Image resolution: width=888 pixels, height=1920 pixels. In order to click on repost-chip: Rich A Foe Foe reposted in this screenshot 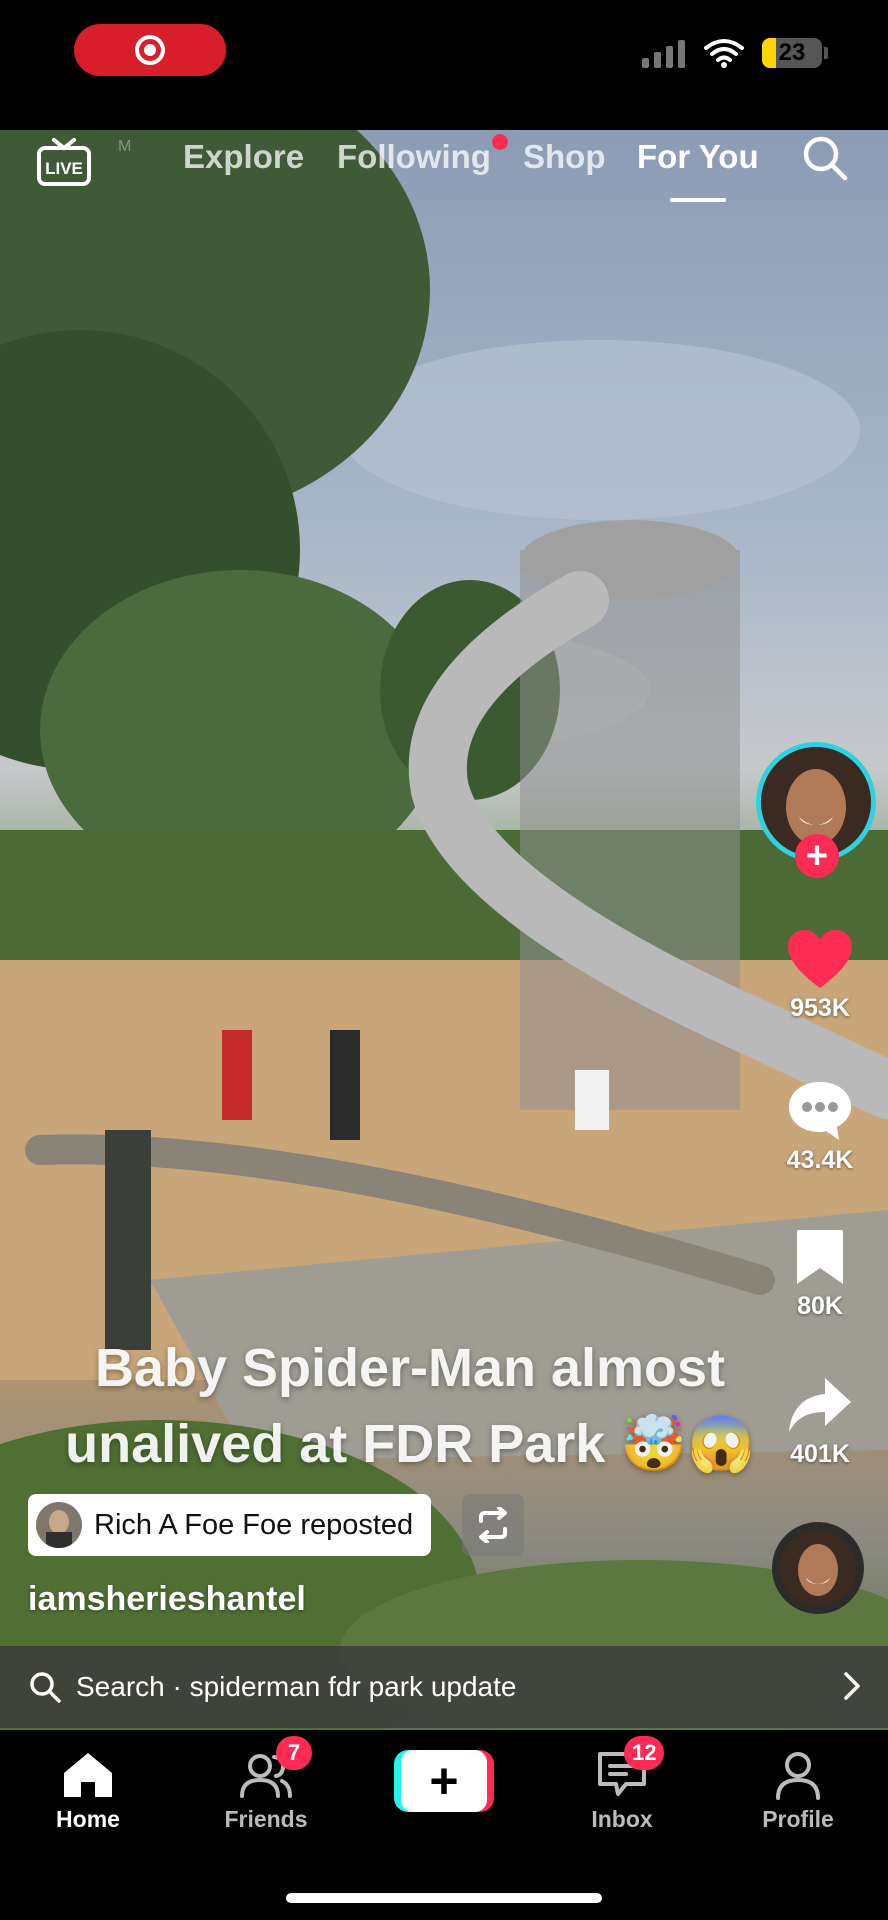, I will do `click(230, 1525)`.